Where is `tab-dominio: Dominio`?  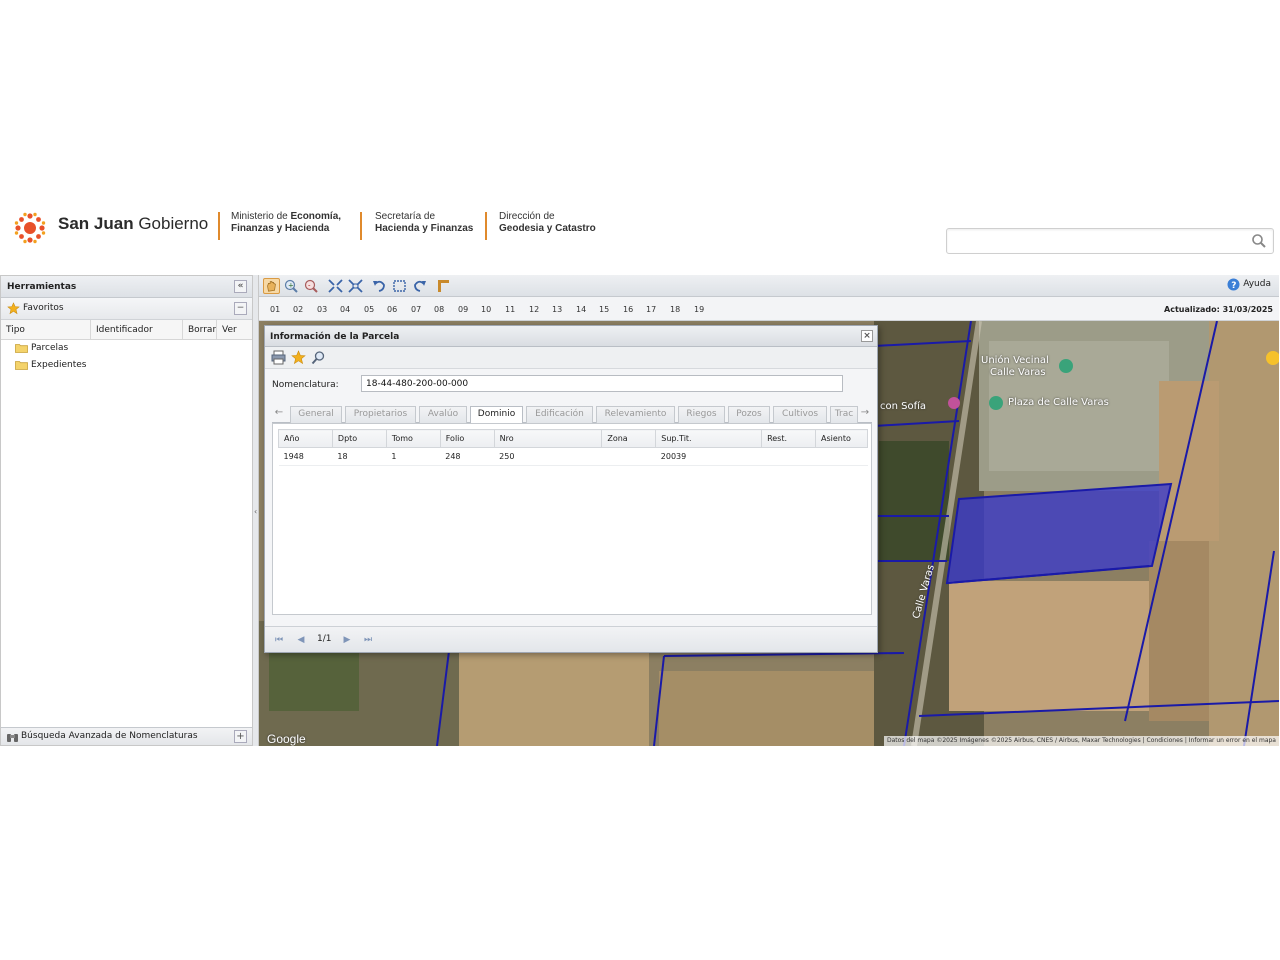
tab-dominio: Dominio is located at coordinates (496, 415).